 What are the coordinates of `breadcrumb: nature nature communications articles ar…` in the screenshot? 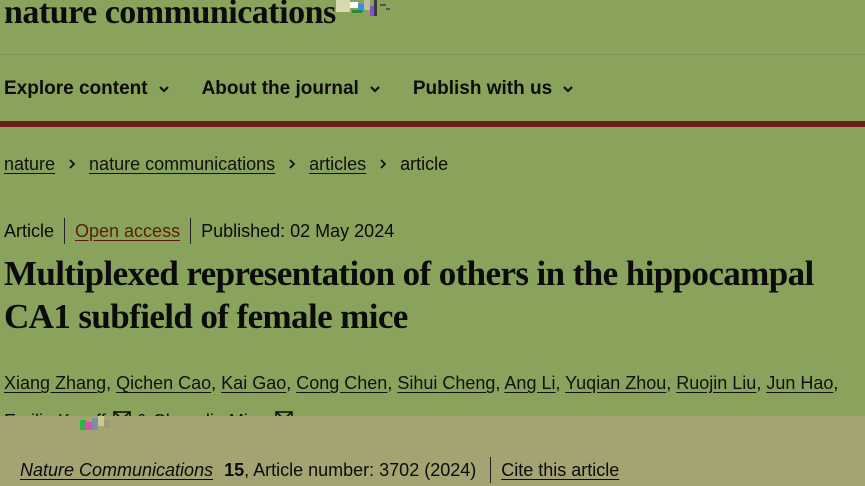 It's located at (226, 164).